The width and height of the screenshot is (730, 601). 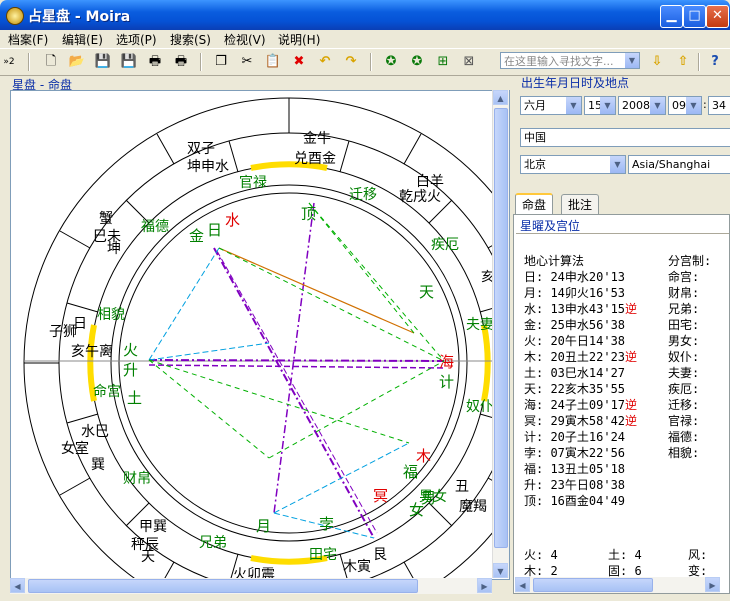 What do you see at coordinates (213, 543) in the screenshot?
I see `house-label: 兄弟` at bounding box center [213, 543].